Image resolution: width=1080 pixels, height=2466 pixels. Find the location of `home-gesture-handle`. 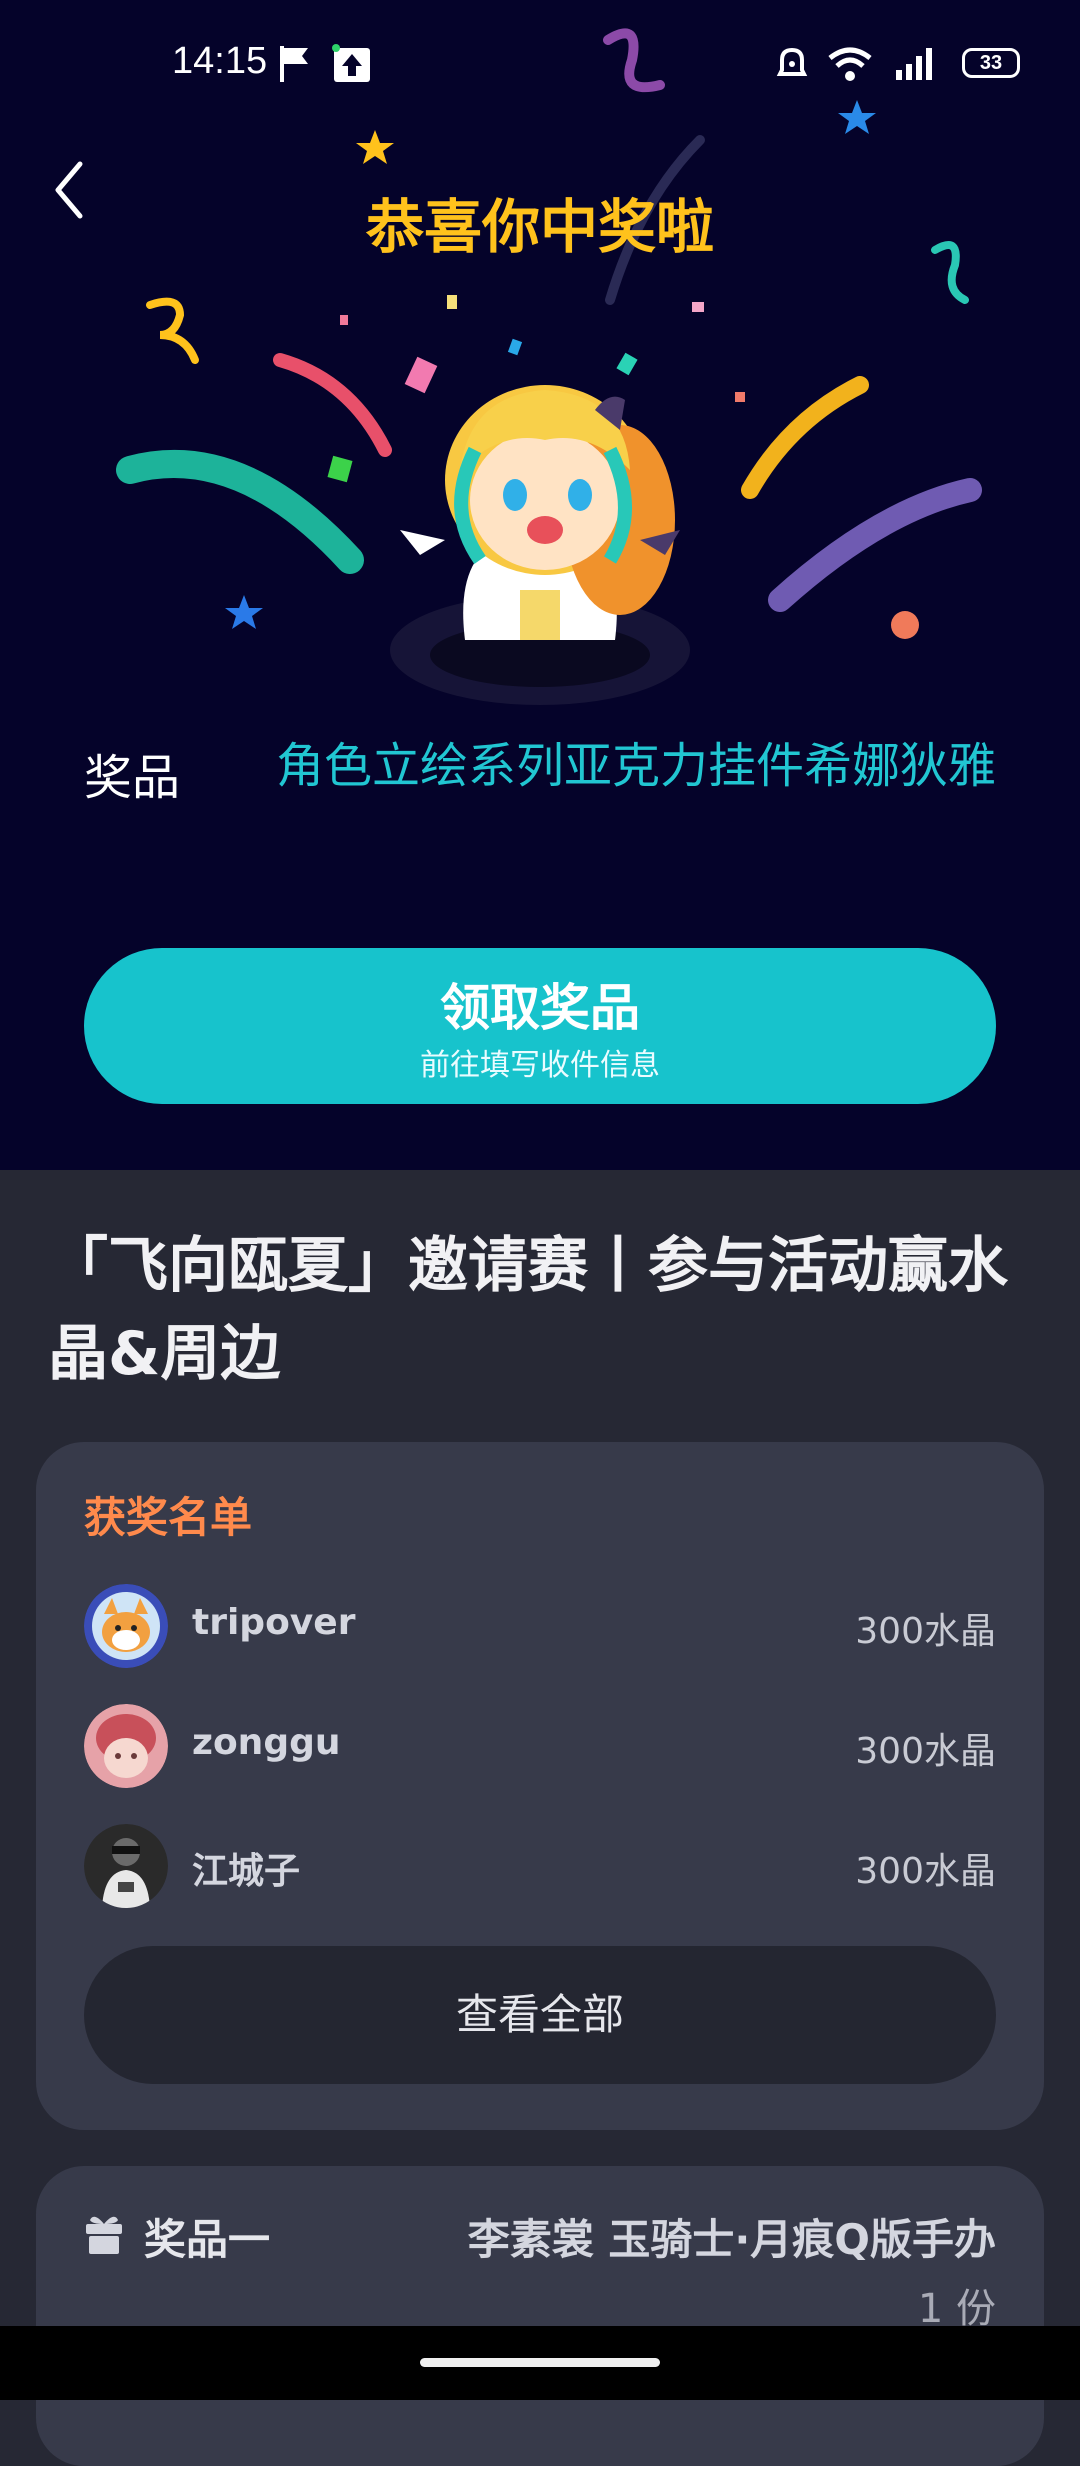

home-gesture-handle is located at coordinates (540, 2362).